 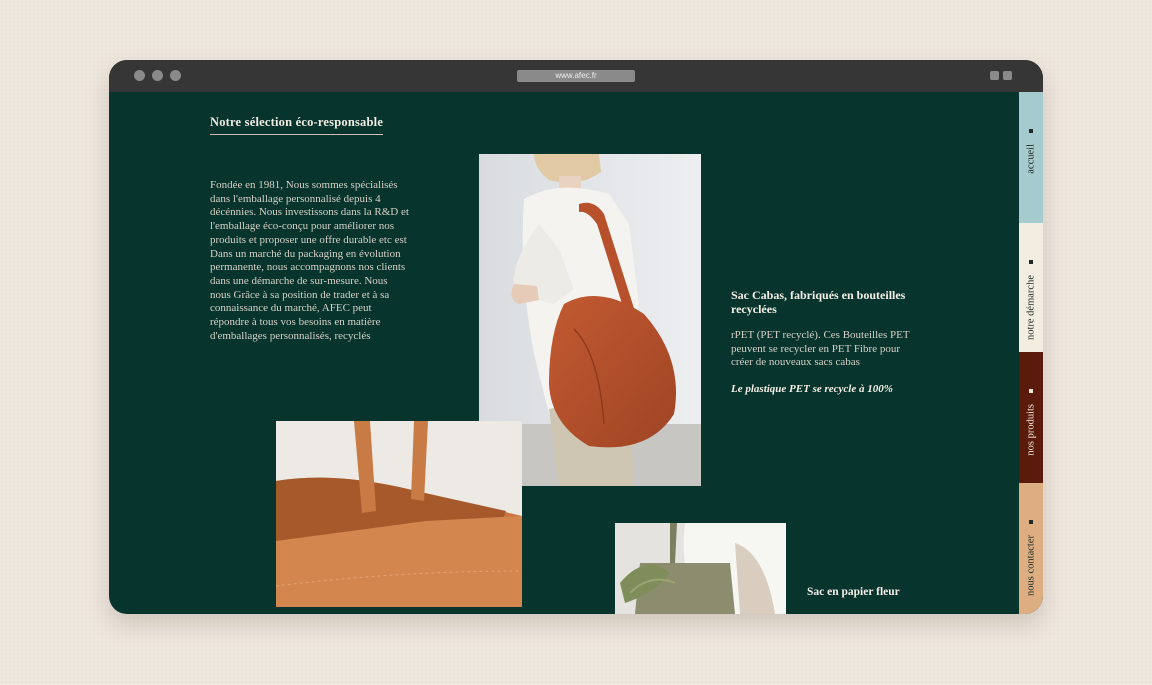 What do you see at coordinates (175, 75) in the screenshot?
I see `window-maximize-dot` at bounding box center [175, 75].